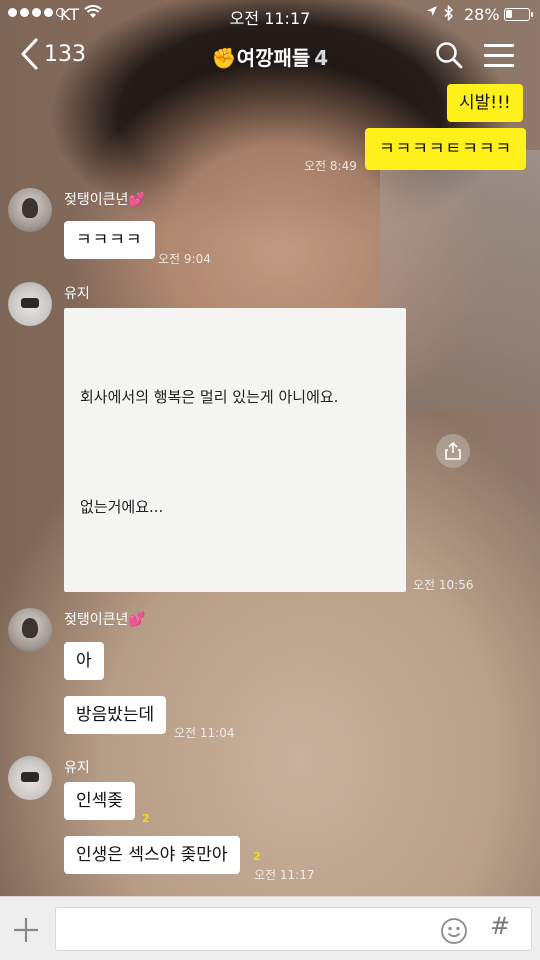  I want to click on my-message-bubble: ㅋㅋㅋㅋㅌㅋㅋㅋ, so click(446, 149).